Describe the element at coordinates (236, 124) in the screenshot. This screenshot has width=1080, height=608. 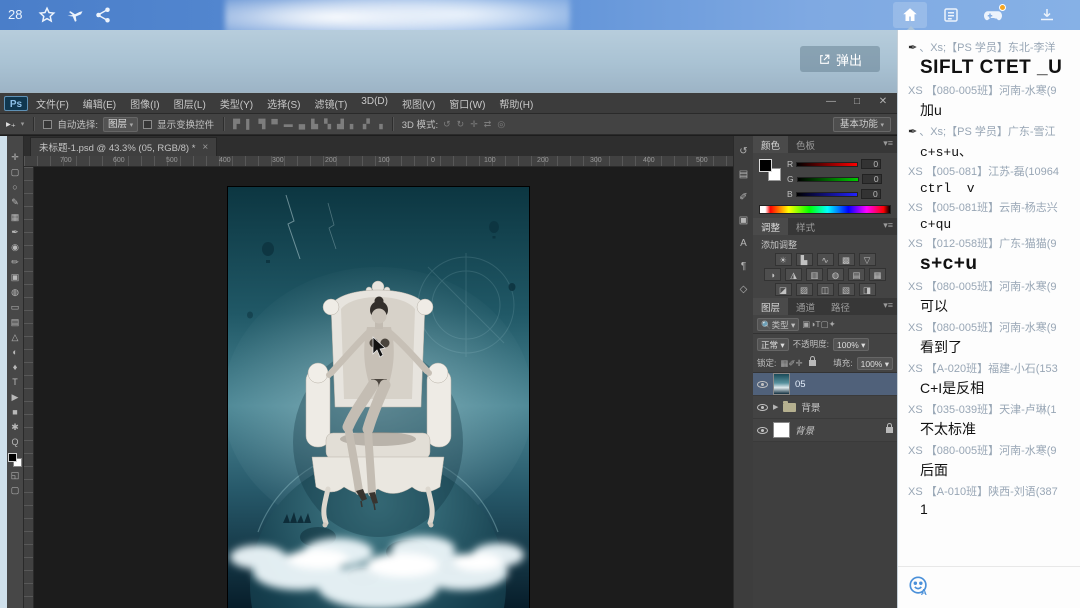
I see `align-left-edges-icon: ▛` at that location.